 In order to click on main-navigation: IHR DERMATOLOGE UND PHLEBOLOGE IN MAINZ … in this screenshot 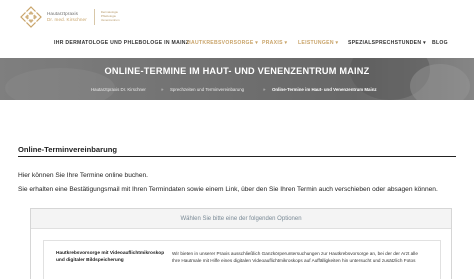, I will do `click(237, 45)`.